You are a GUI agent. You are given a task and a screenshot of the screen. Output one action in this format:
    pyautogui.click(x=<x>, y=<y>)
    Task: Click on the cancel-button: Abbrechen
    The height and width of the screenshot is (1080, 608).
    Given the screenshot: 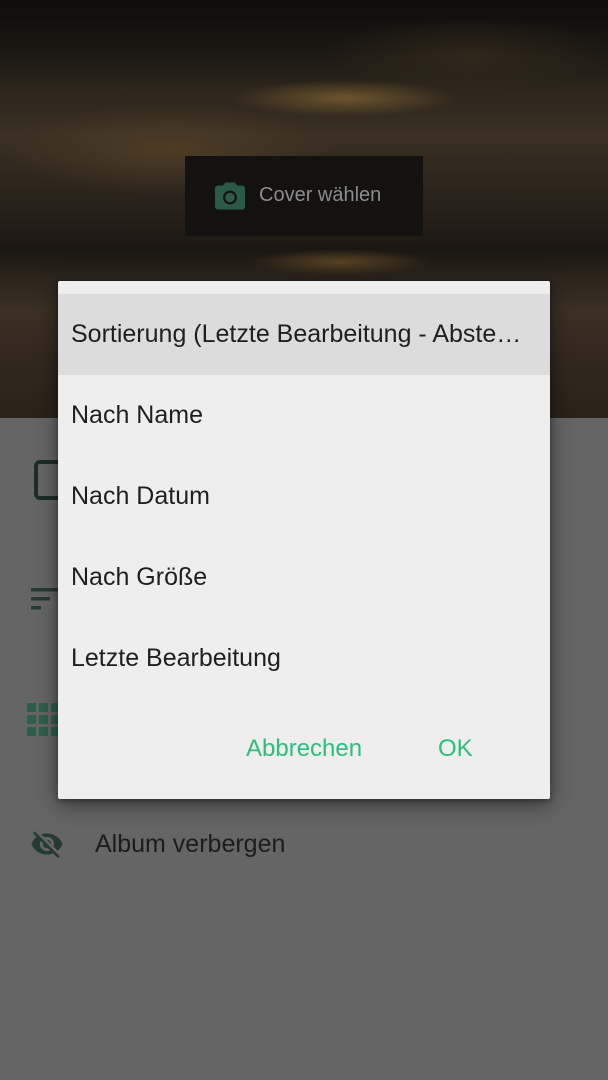 What is the action you would take?
    pyautogui.click(x=304, y=749)
    